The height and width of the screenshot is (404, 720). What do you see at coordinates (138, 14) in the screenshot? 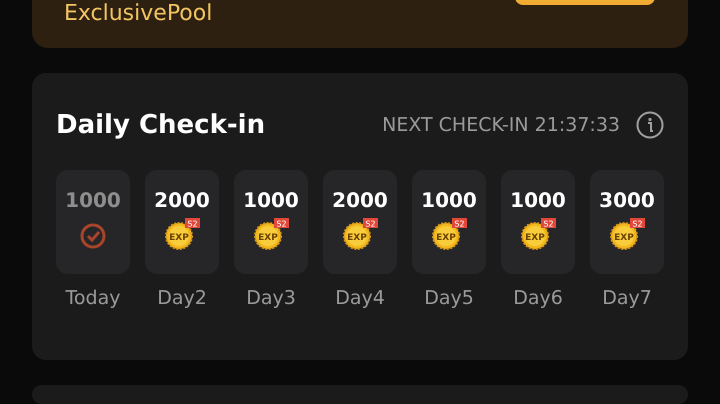
I see `pool-title: ExclusivePool` at bounding box center [138, 14].